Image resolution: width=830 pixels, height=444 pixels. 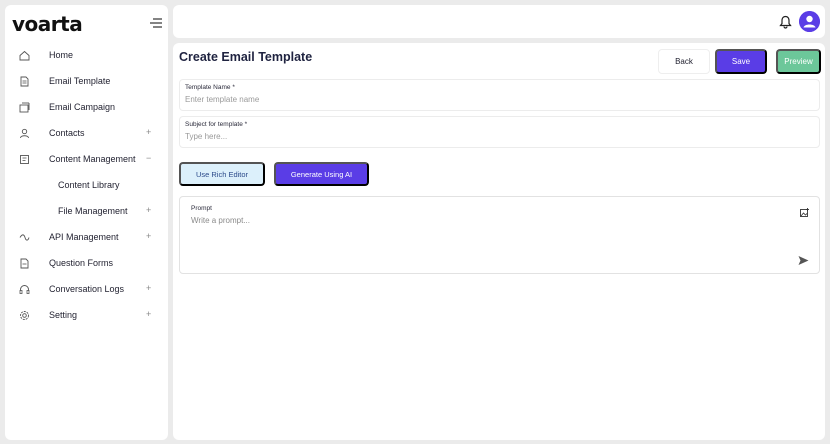 What do you see at coordinates (499, 21) in the screenshot?
I see `top-bar` at bounding box center [499, 21].